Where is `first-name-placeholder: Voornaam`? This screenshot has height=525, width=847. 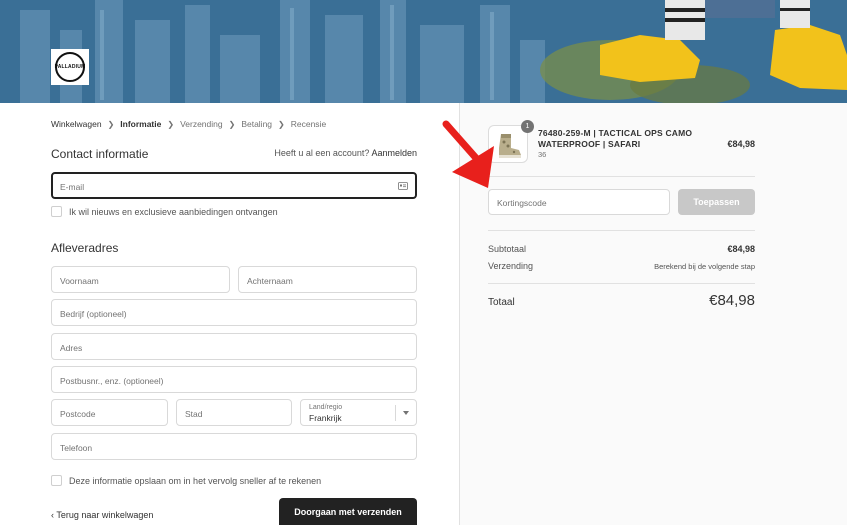
first-name-placeholder: Voornaam is located at coordinates (79, 281).